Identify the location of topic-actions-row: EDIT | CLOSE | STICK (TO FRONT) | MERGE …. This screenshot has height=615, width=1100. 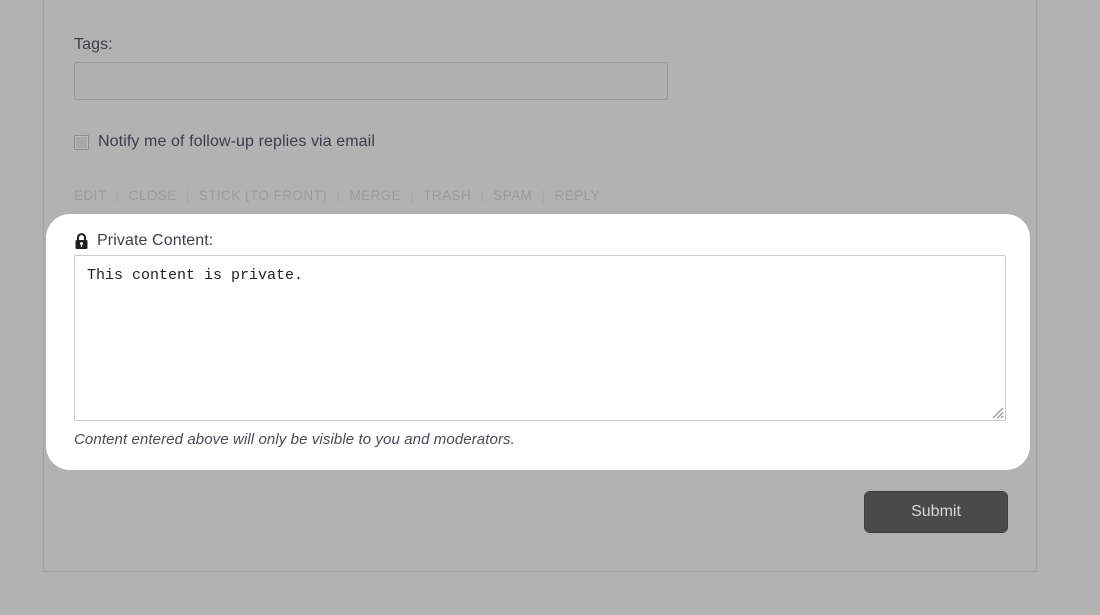
(337, 195).